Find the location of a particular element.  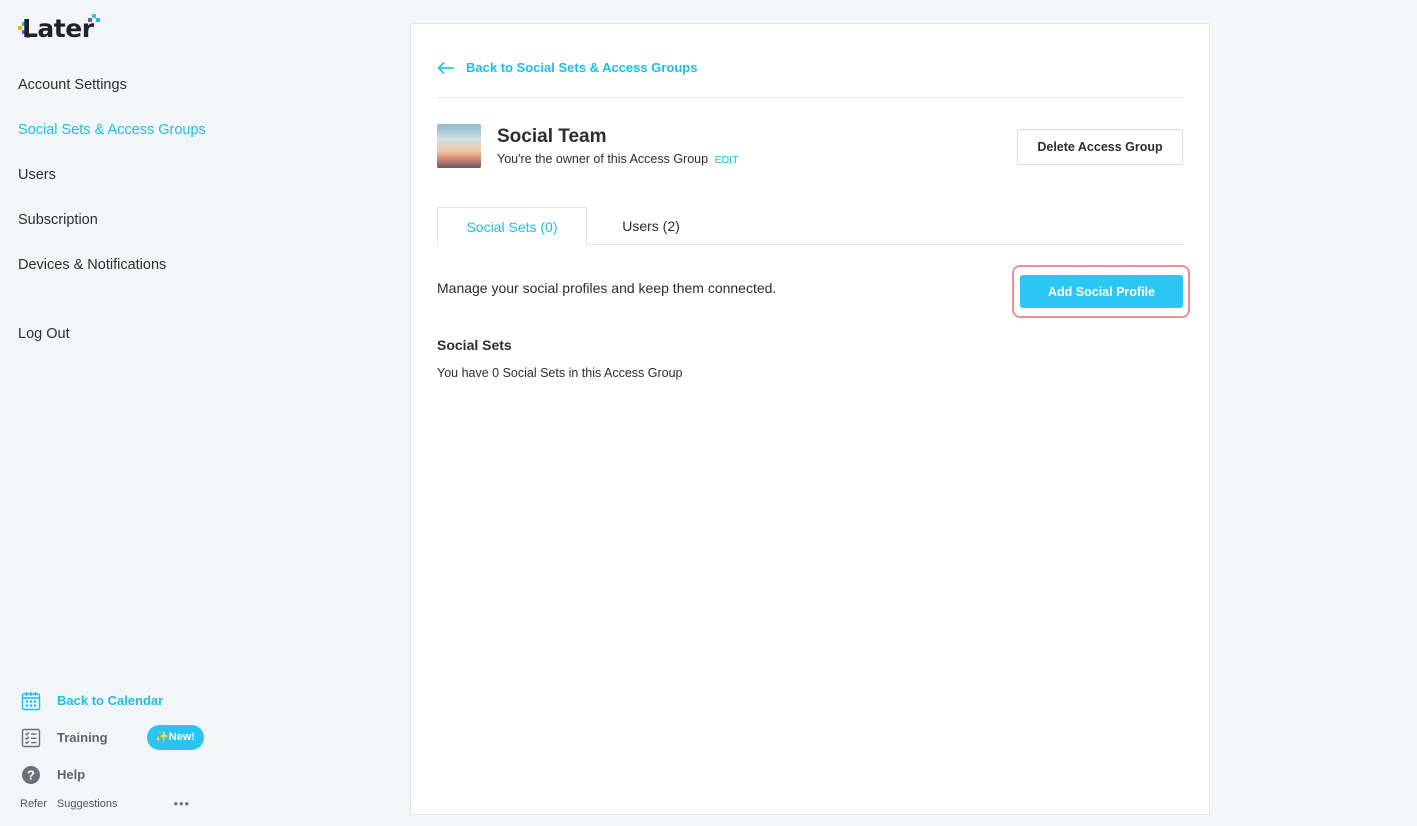

checklist-icon is located at coordinates (31, 738).